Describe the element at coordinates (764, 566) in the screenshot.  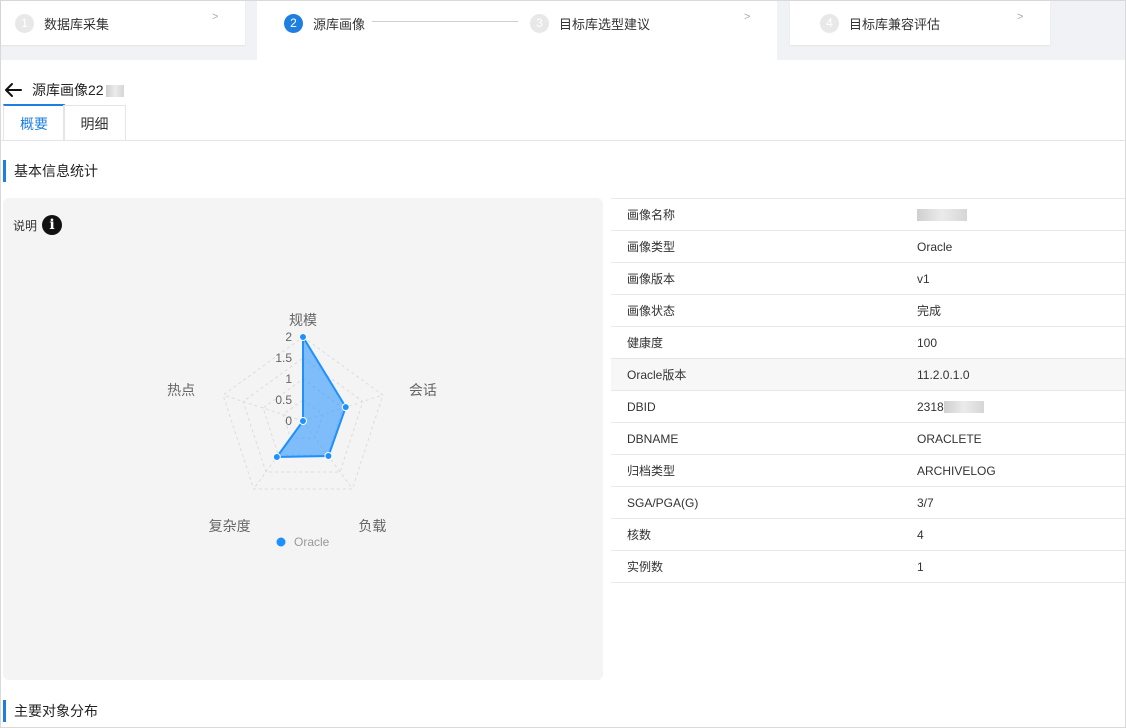
I see `info-key: 实例数` at that location.